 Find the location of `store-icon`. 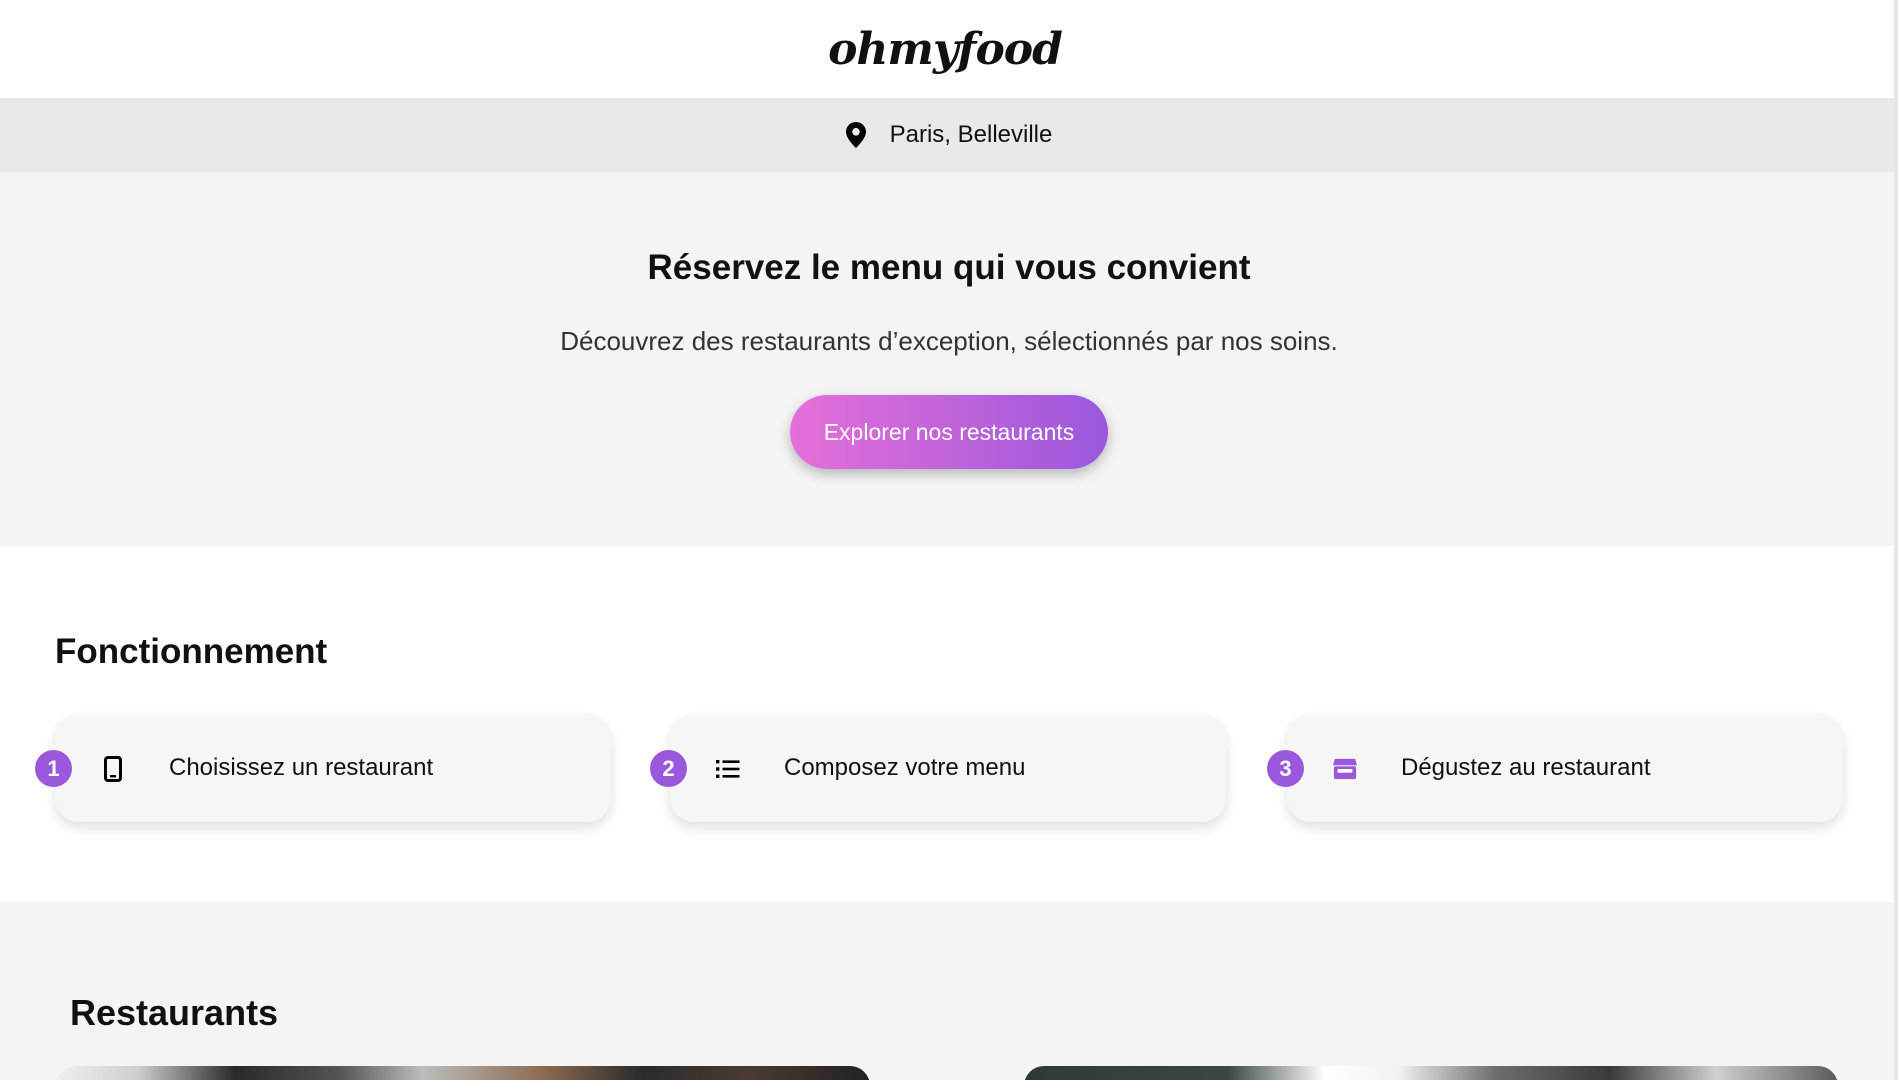

store-icon is located at coordinates (1345, 769).